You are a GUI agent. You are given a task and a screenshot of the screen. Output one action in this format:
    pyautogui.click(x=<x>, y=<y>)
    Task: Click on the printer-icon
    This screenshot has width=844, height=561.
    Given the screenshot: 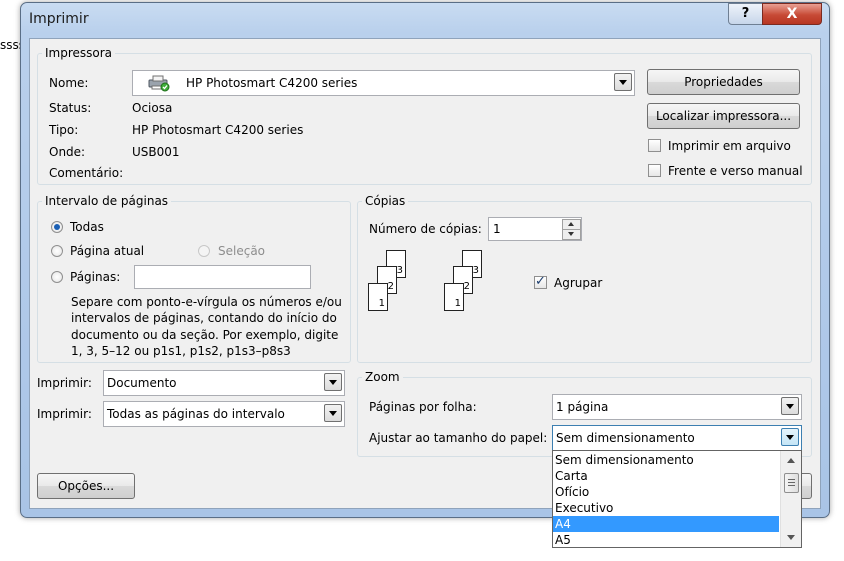 What is the action you would take?
    pyautogui.click(x=159, y=83)
    